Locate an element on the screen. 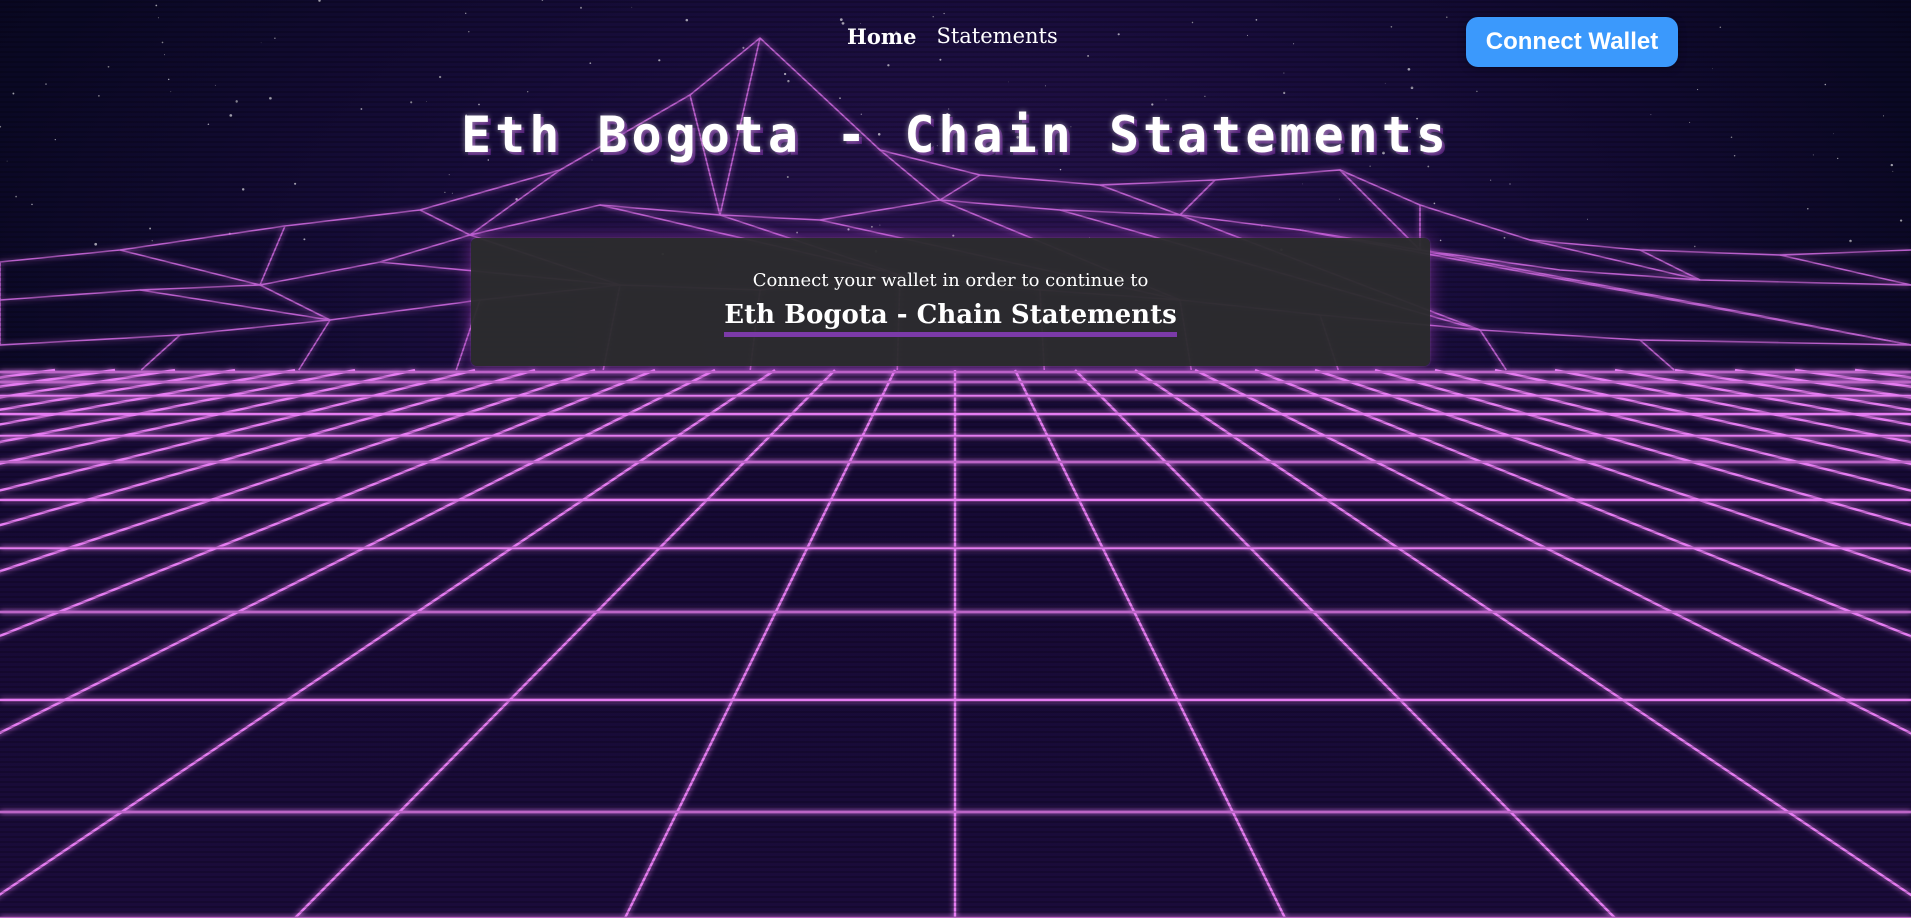 Image resolution: width=1911 pixels, height=918 pixels. nav-home-link: Home is located at coordinates (881, 36).